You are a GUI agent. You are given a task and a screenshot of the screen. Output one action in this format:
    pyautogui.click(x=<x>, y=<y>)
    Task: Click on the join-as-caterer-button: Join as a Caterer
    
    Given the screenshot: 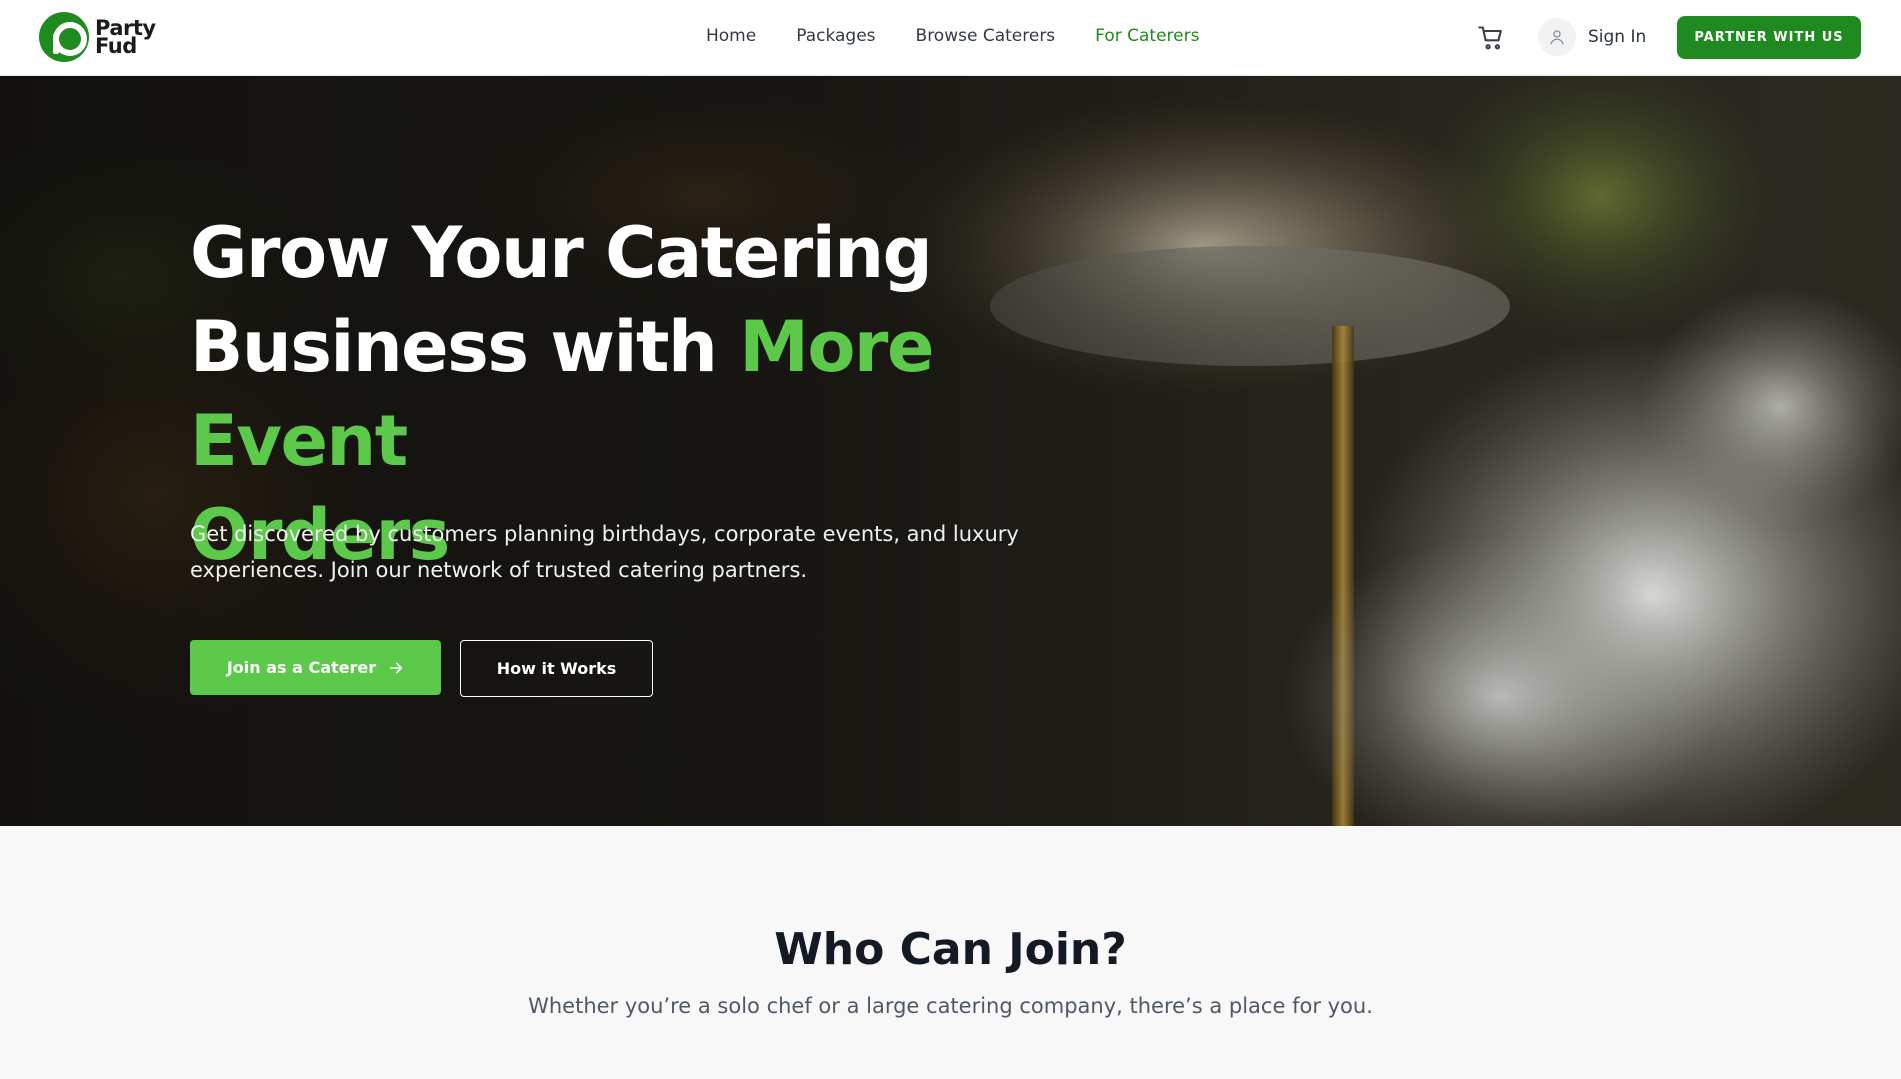 What is the action you would take?
    pyautogui.click(x=315, y=667)
    